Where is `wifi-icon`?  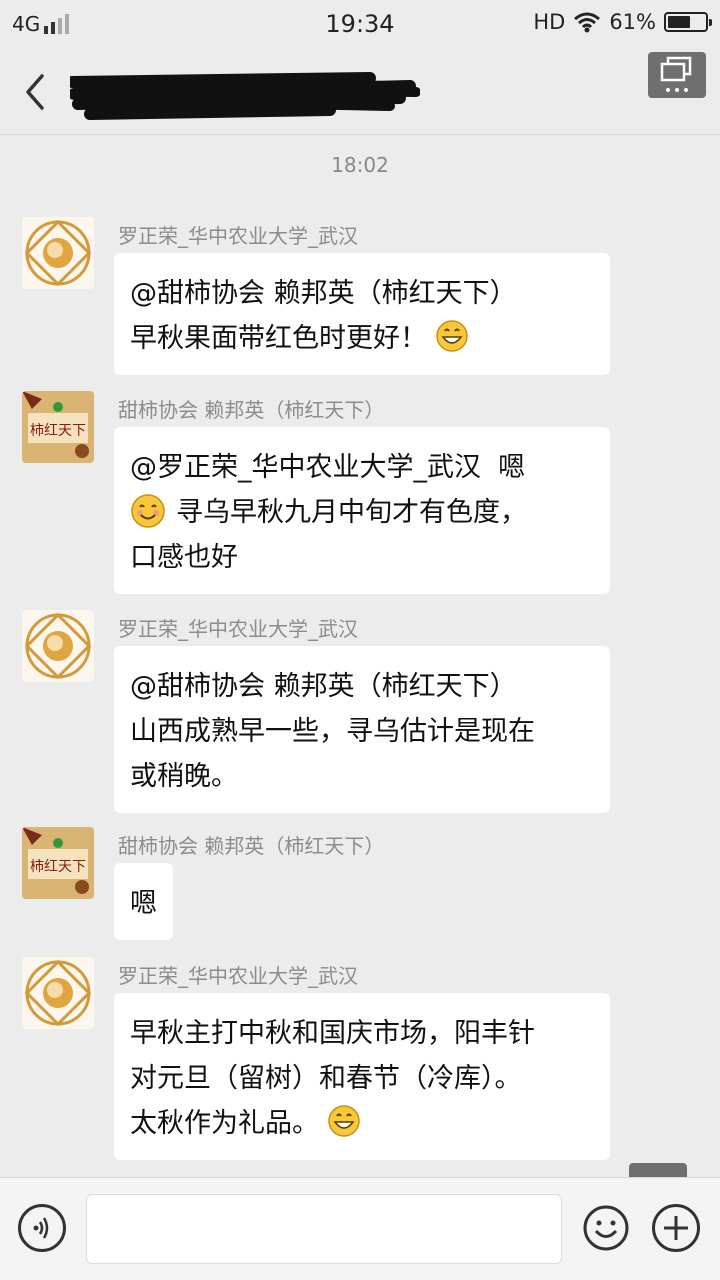 wifi-icon is located at coordinates (587, 22).